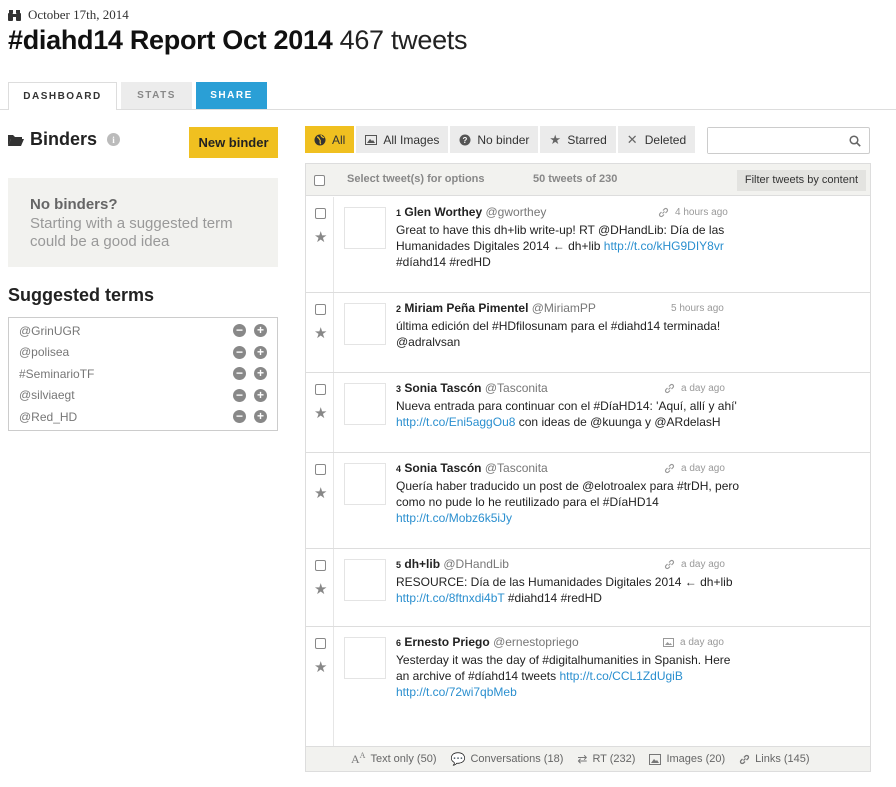  I want to click on tab-share: SHARE, so click(231, 95).